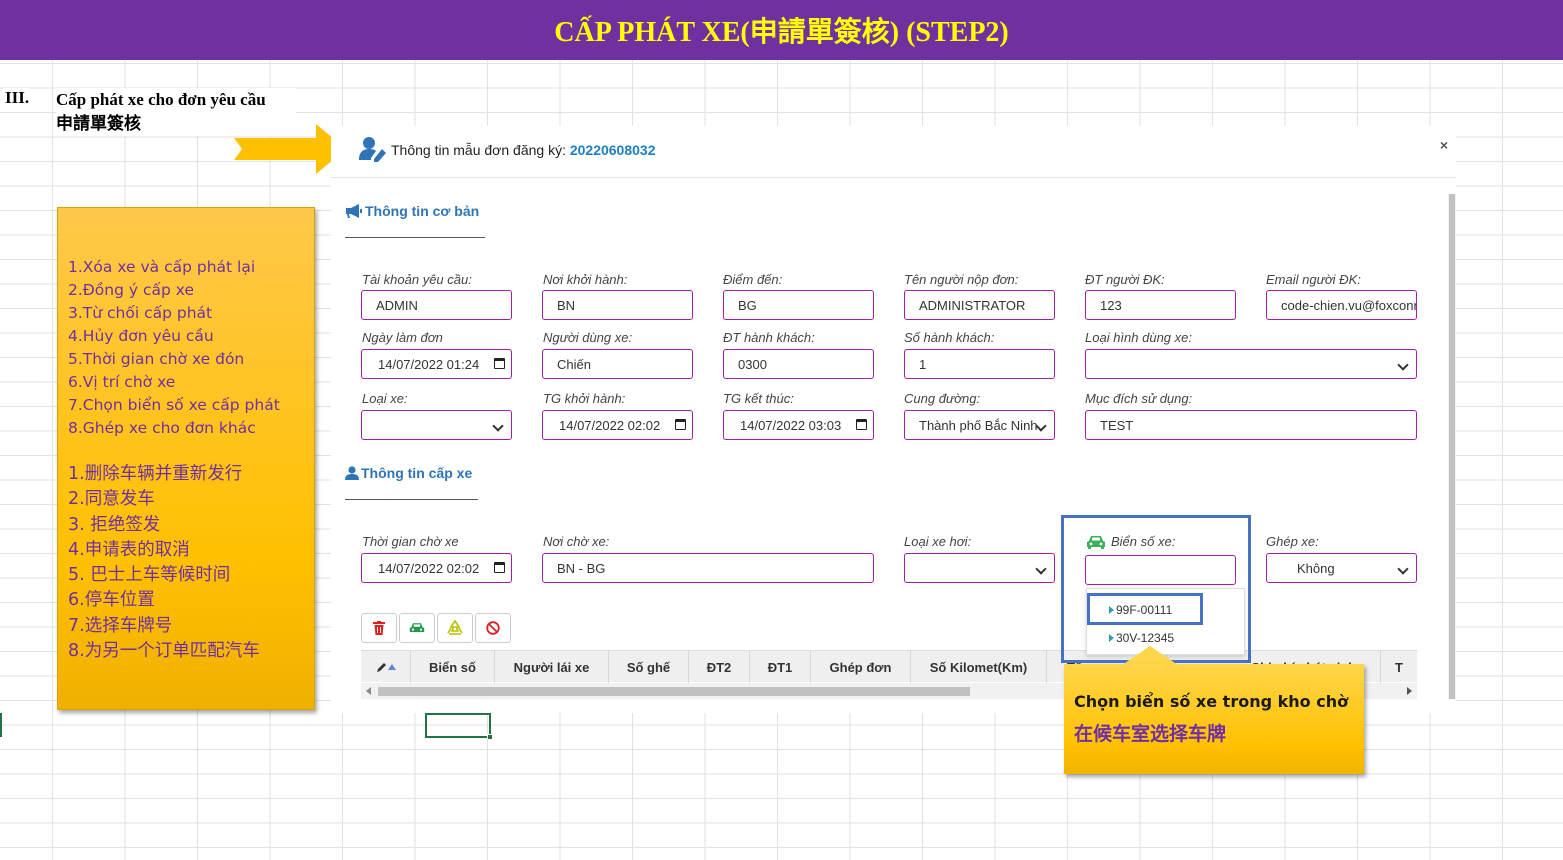  Describe the element at coordinates (612, 150) in the screenshot. I see `form-number: 20220608032` at that location.